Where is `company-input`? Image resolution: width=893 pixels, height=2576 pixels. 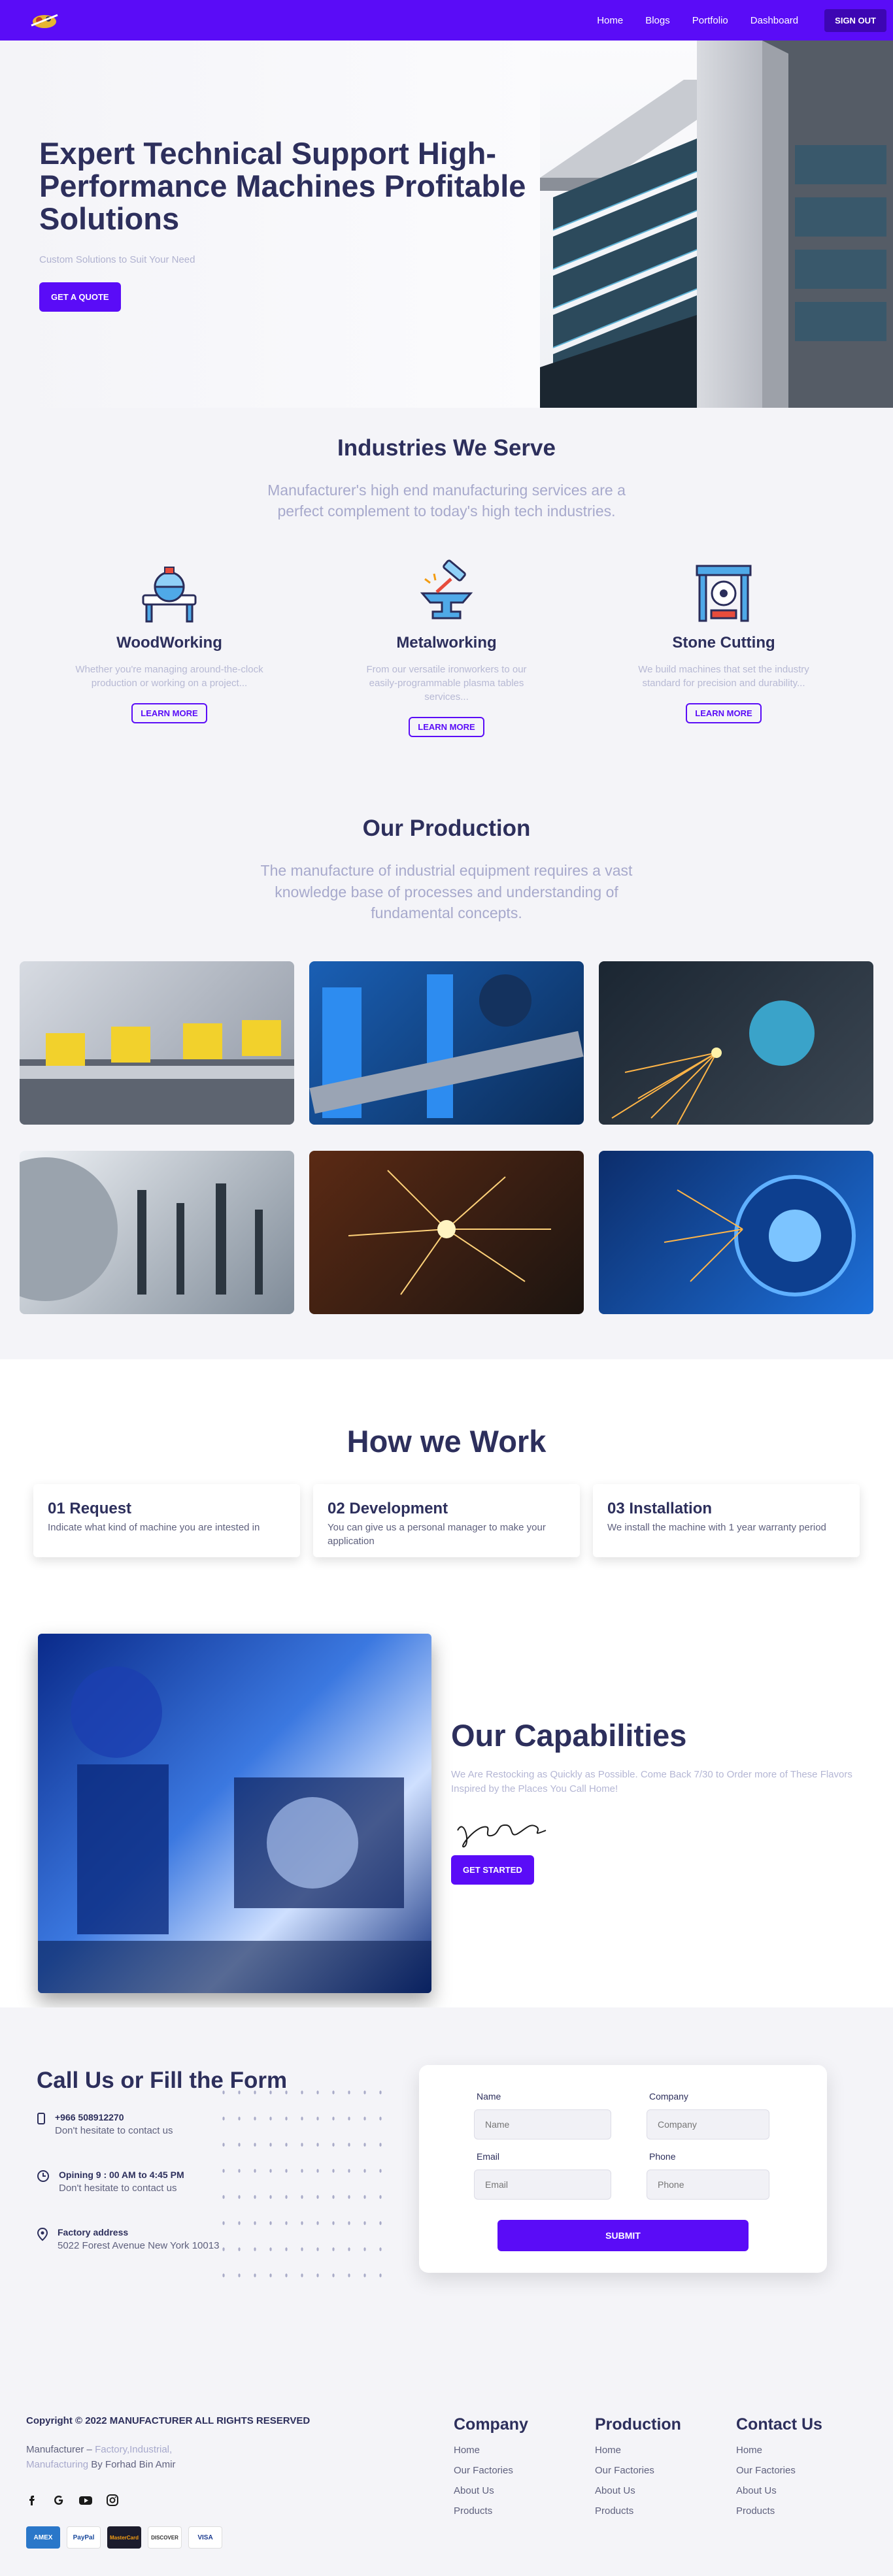
company-input is located at coordinates (708, 2124).